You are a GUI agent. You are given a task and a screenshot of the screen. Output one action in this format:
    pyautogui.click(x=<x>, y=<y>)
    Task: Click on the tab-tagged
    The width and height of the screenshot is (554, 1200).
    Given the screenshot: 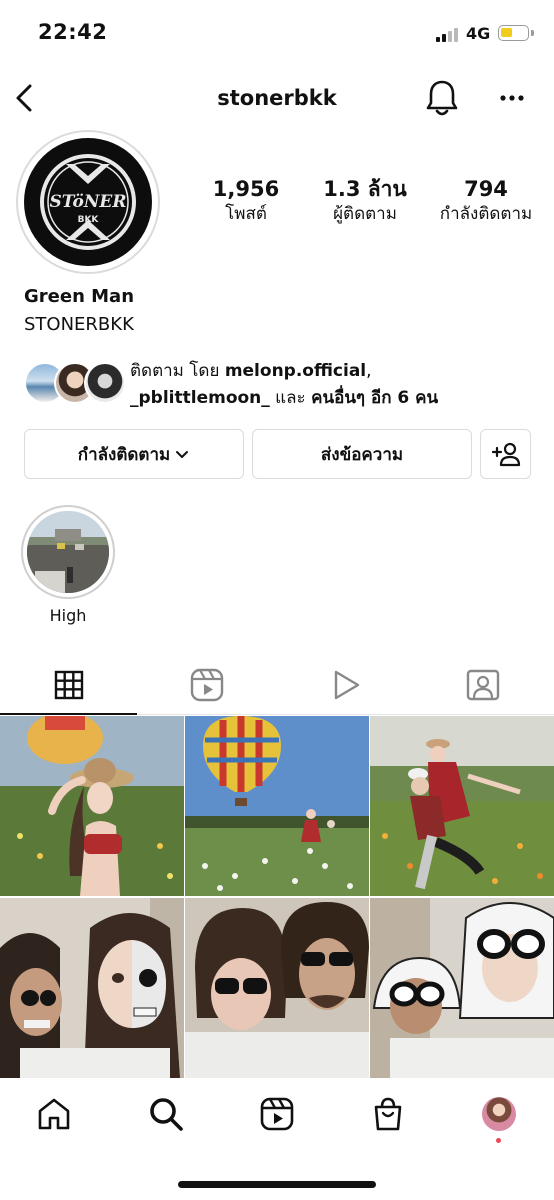 What is the action you would take?
    pyautogui.click(x=483, y=685)
    